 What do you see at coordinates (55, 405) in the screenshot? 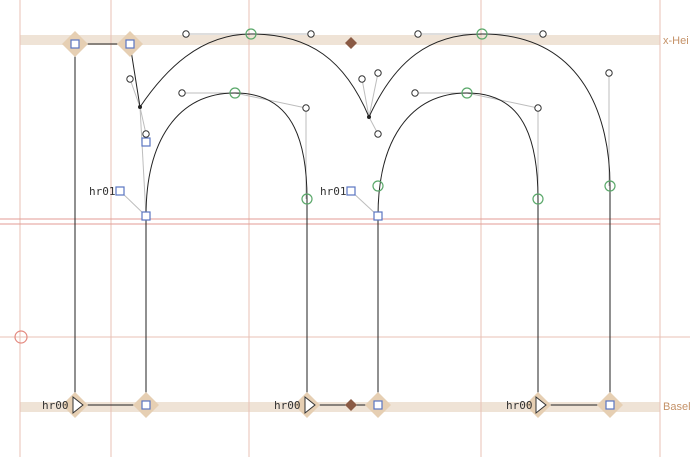
I see `hint-label-stem-1: hr00` at bounding box center [55, 405].